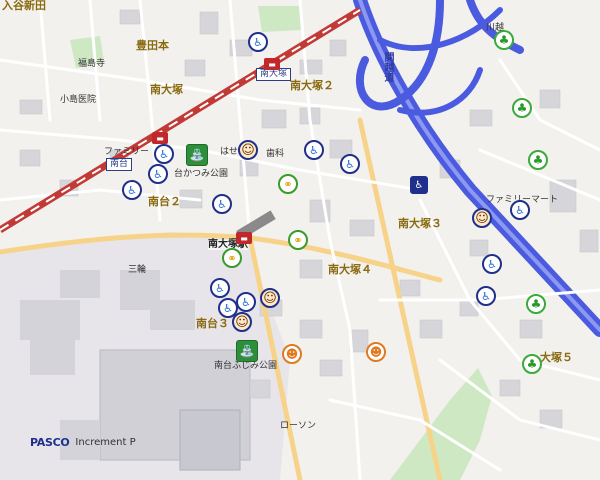 The image size is (600, 480). Describe the element at coordinates (126, 152) in the screenshot. I see `poi-family-mart-w: ファミリー` at that location.